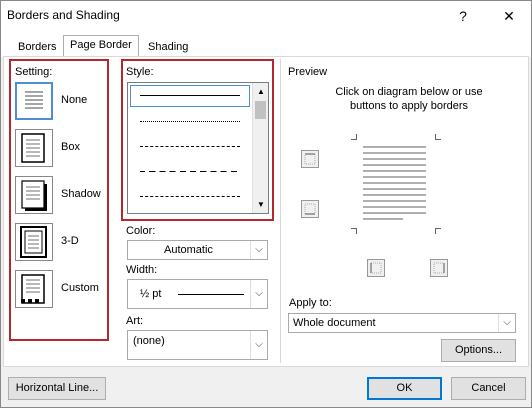 The image size is (532, 408). I want to click on apply-to-dropdown: Whole document ⌵, so click(402, 323).